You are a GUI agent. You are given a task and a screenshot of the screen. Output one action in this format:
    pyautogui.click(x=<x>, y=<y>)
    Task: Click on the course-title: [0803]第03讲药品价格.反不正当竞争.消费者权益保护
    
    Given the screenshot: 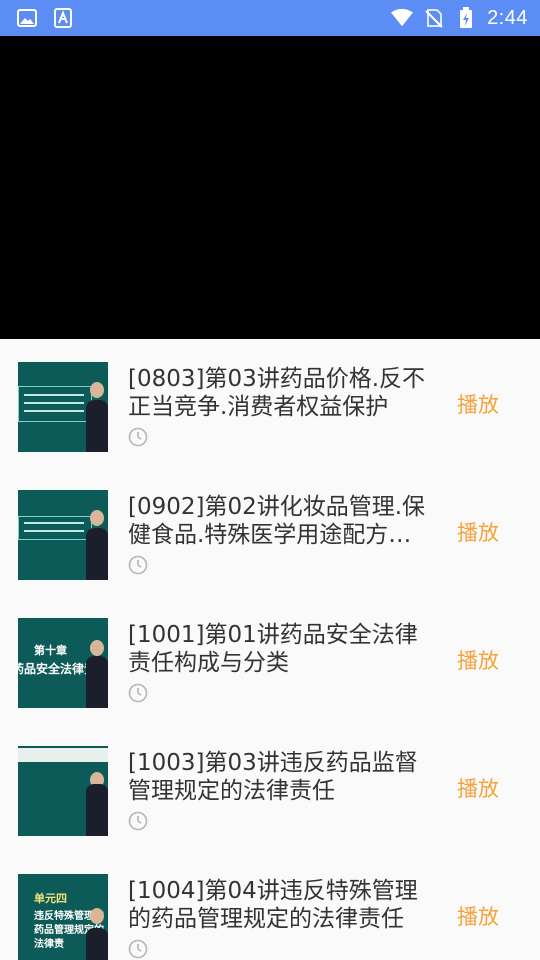 What is the action you would take?
    pyautogui.click(x=284, y=393)
    